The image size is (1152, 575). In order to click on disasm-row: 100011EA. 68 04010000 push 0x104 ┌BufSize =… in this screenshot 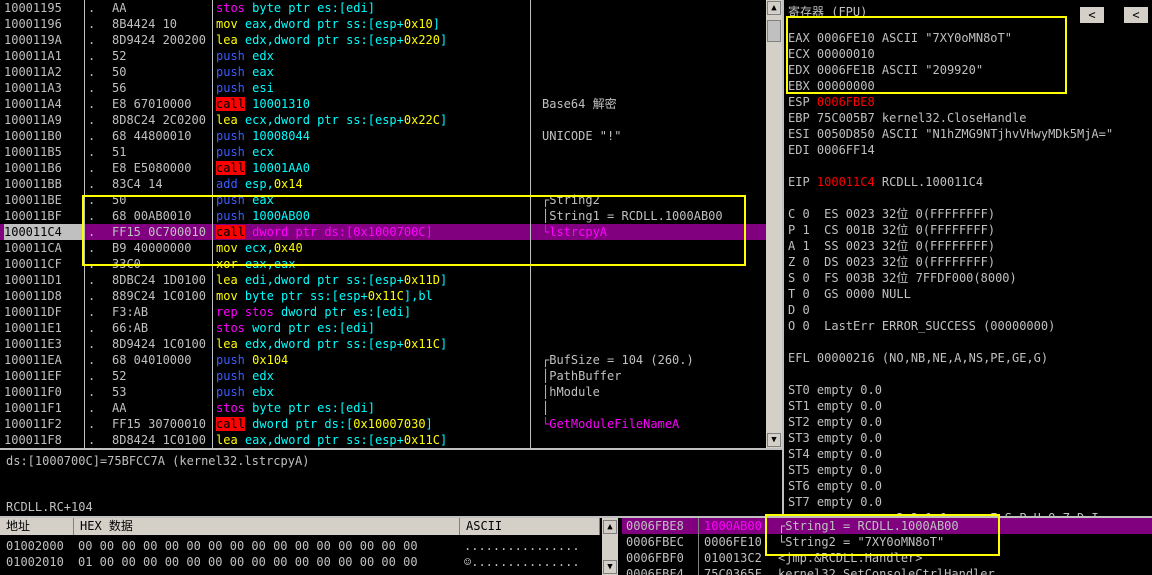, I will do `click(383, 360)`.